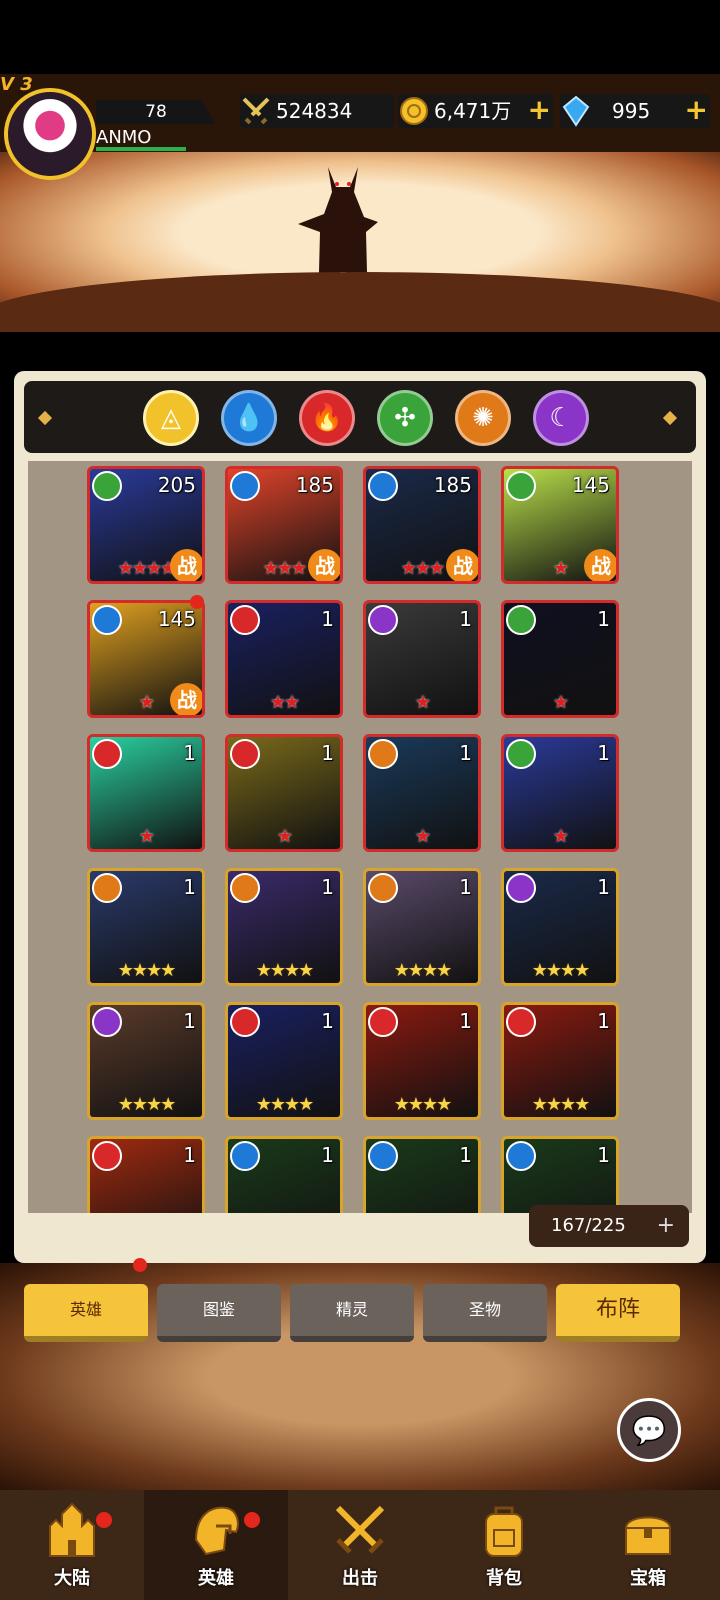 The width and height of the screenshot is (720, 1600). Describe the element at coordinates (141, 149) in the screenshot. I see `exp-bar` at that location.